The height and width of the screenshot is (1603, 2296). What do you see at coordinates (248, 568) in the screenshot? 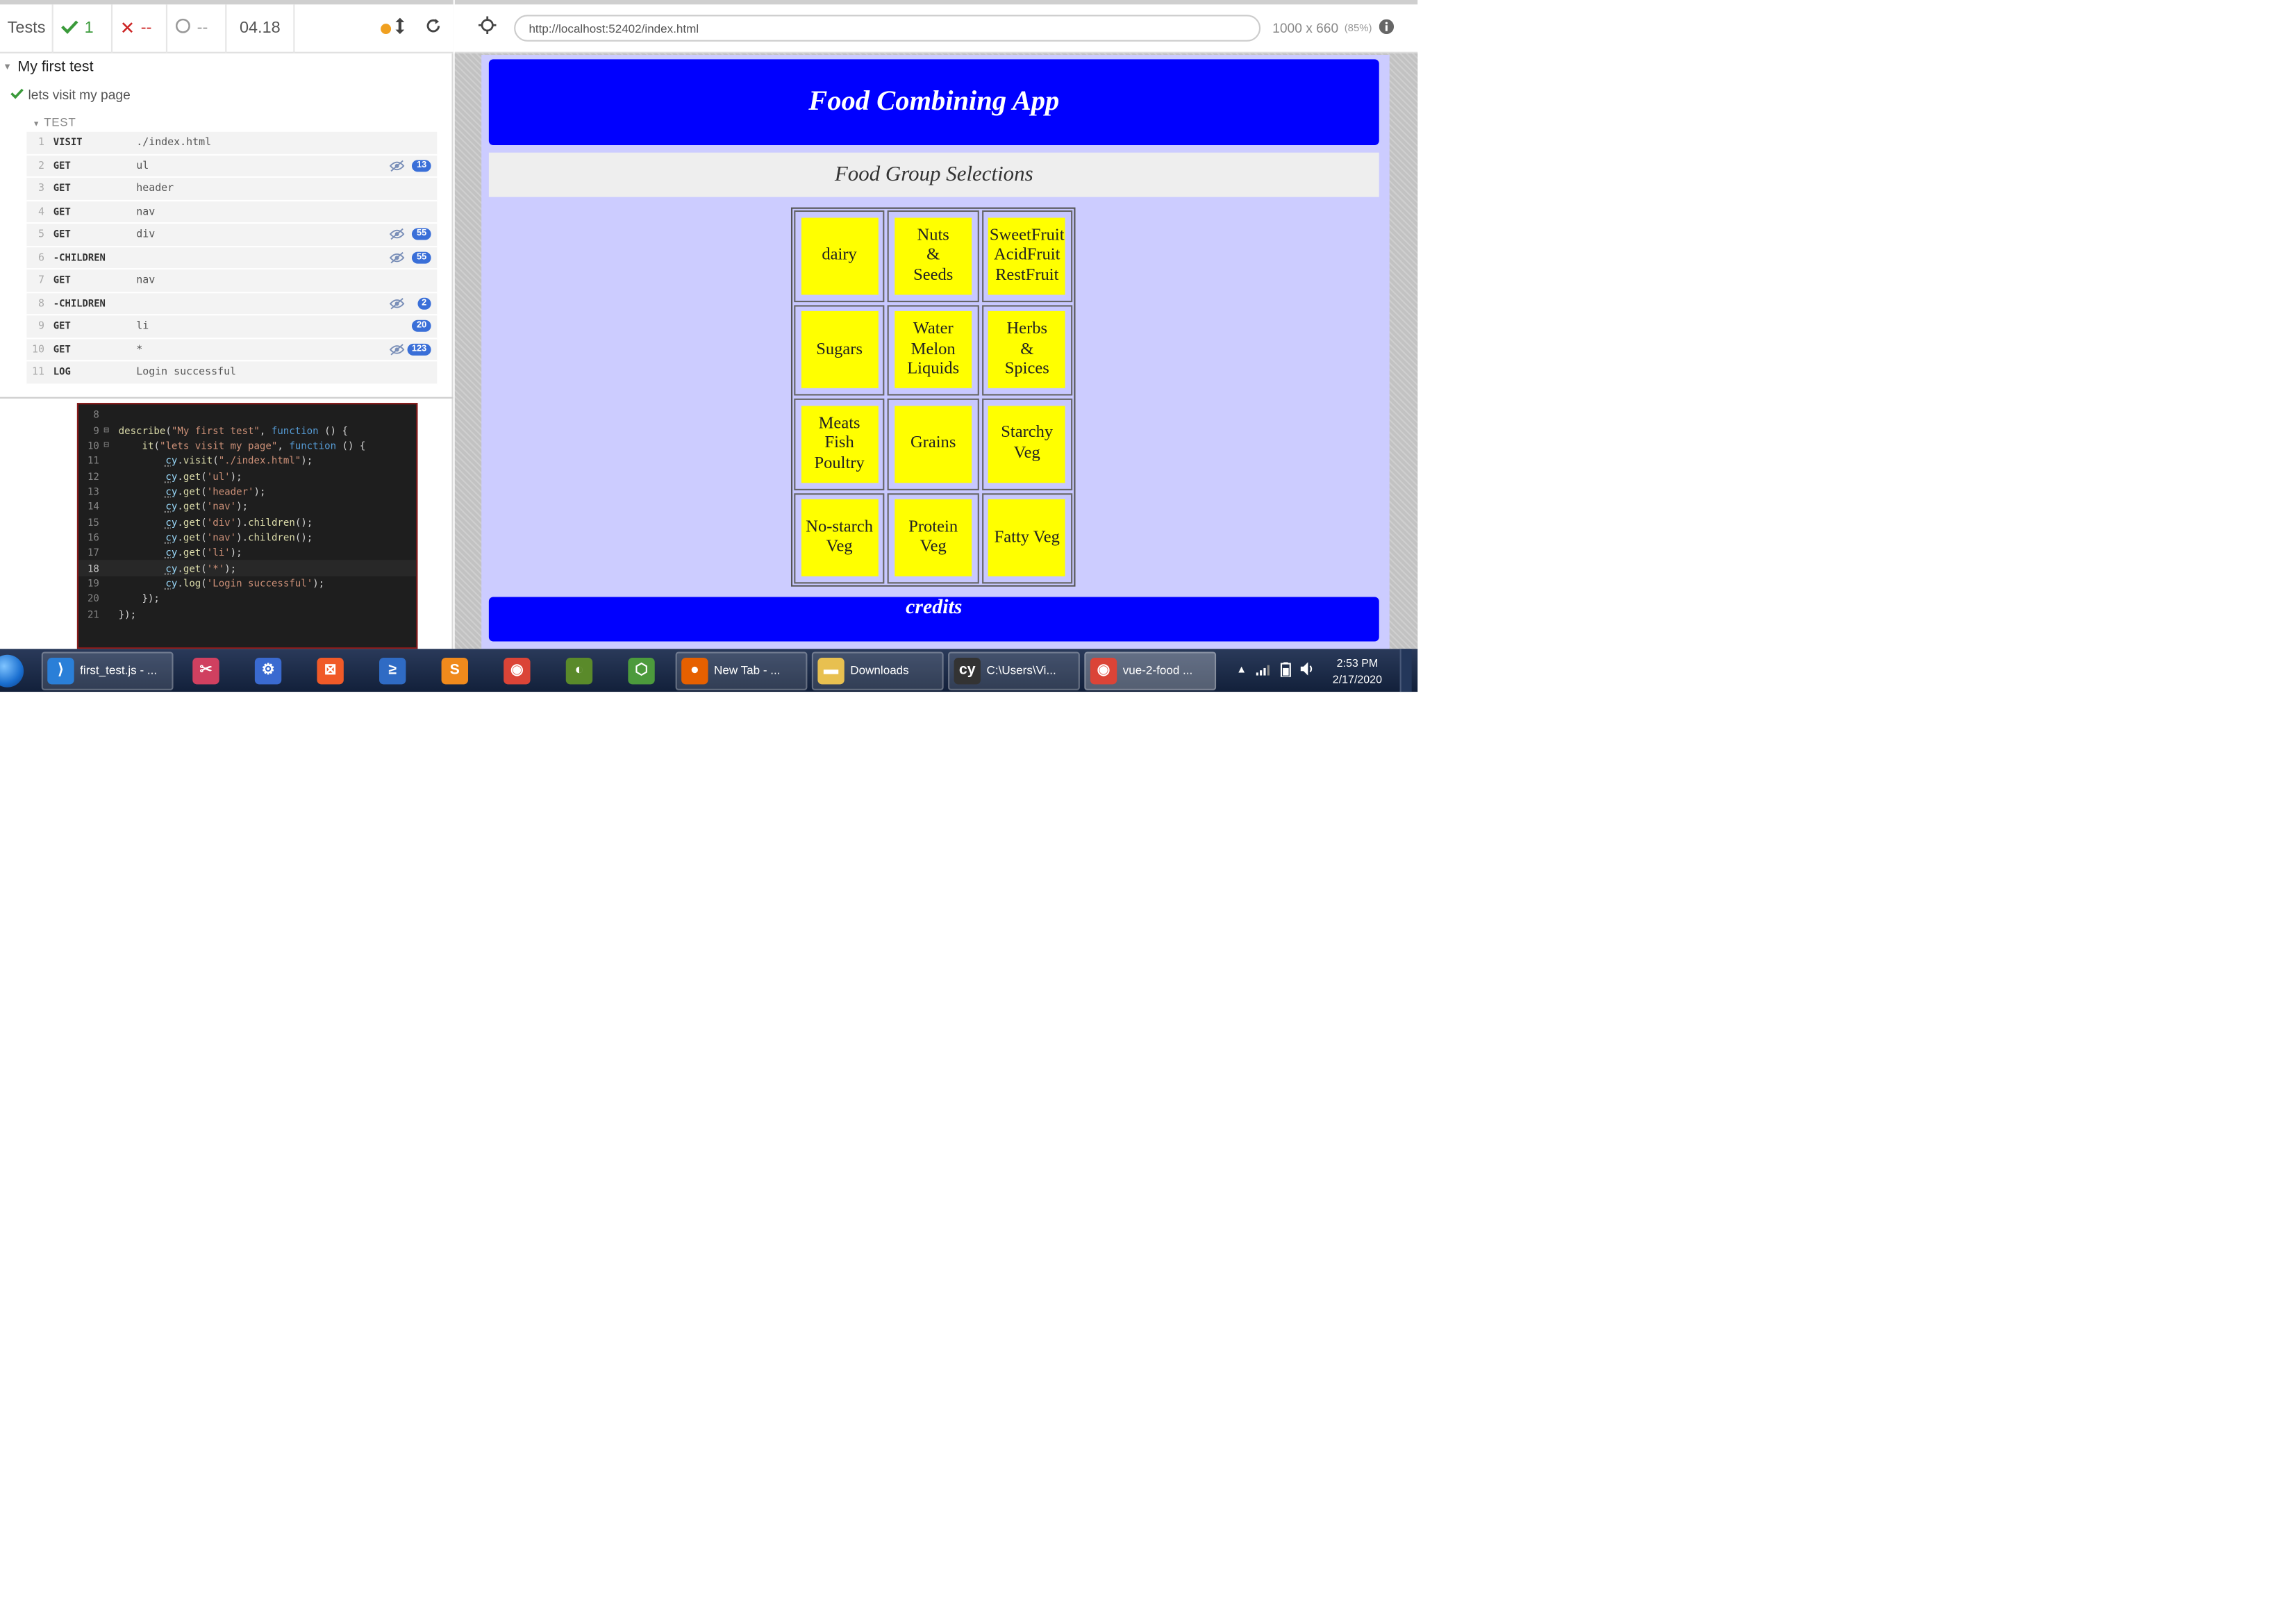
I see `code-line: 18 cy.get('*');` at bounding box center [248, 568].